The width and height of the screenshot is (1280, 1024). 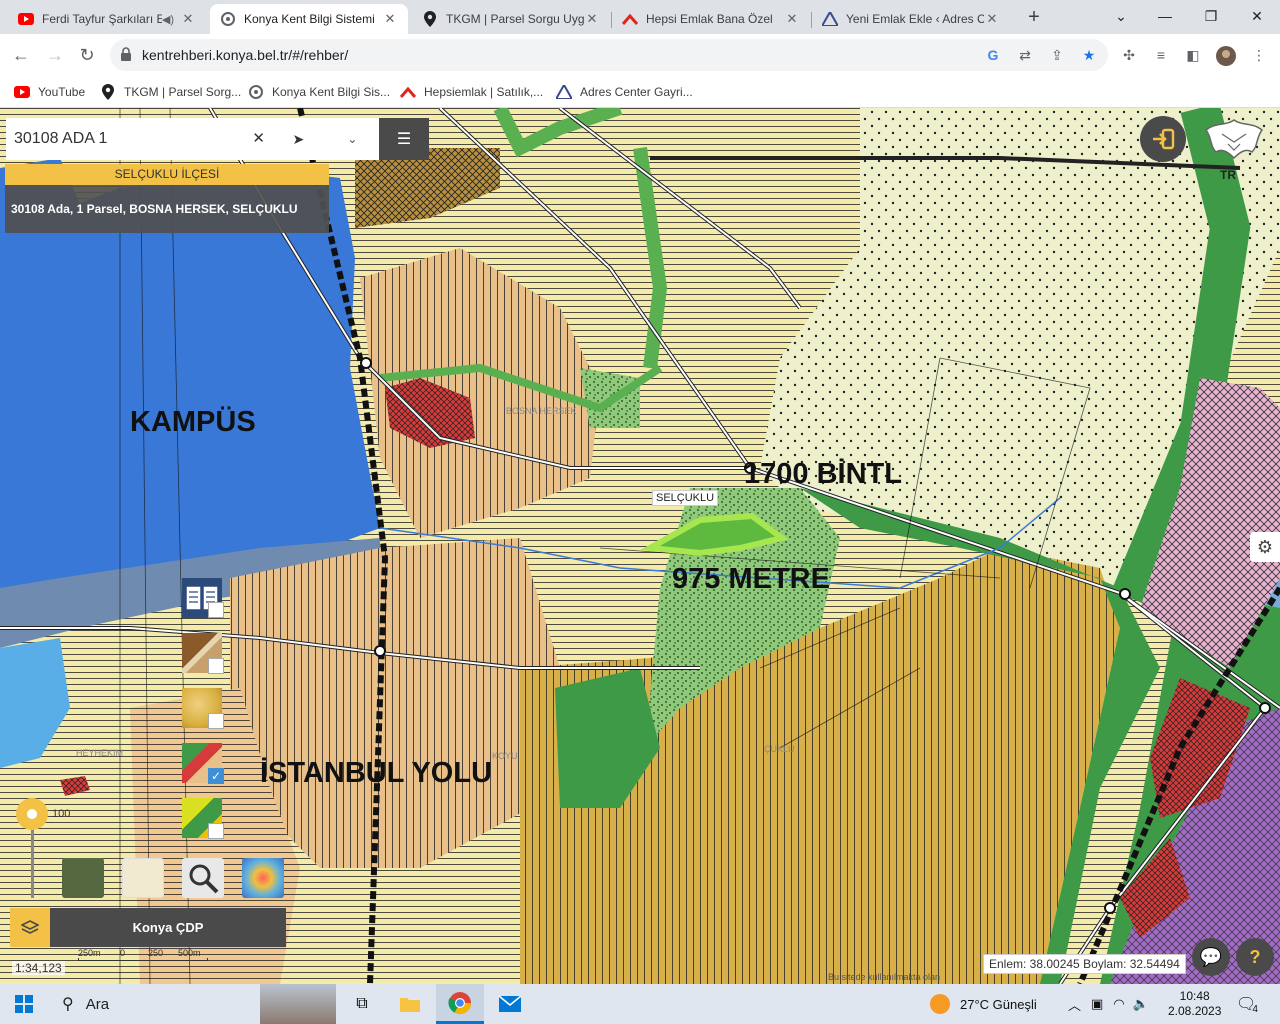 I want to click on chrome-taskbar-button, so click(x=460, y=1004).